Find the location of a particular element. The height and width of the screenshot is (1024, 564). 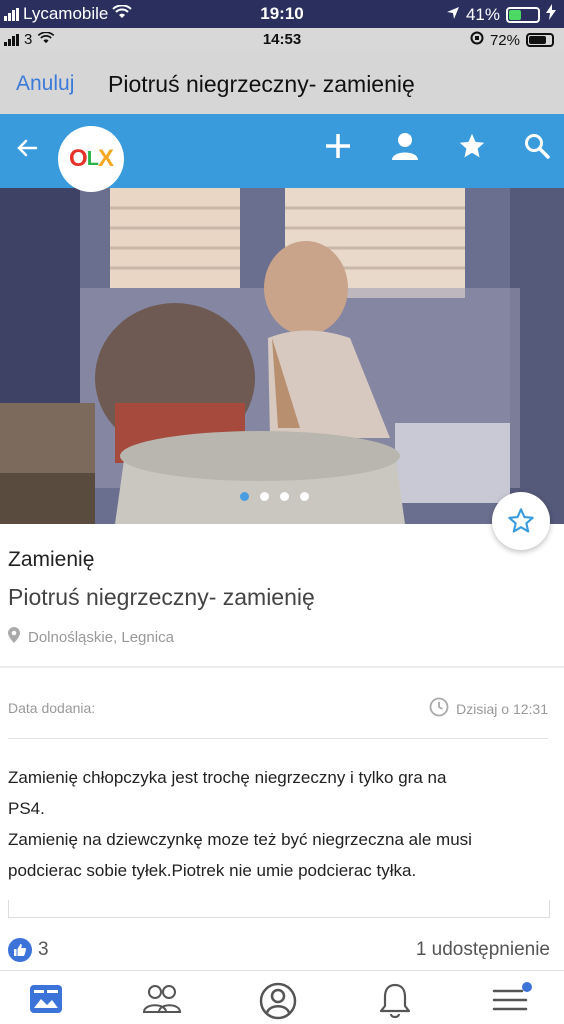

rotation-lock-icon is located at coordinates (477, 40).